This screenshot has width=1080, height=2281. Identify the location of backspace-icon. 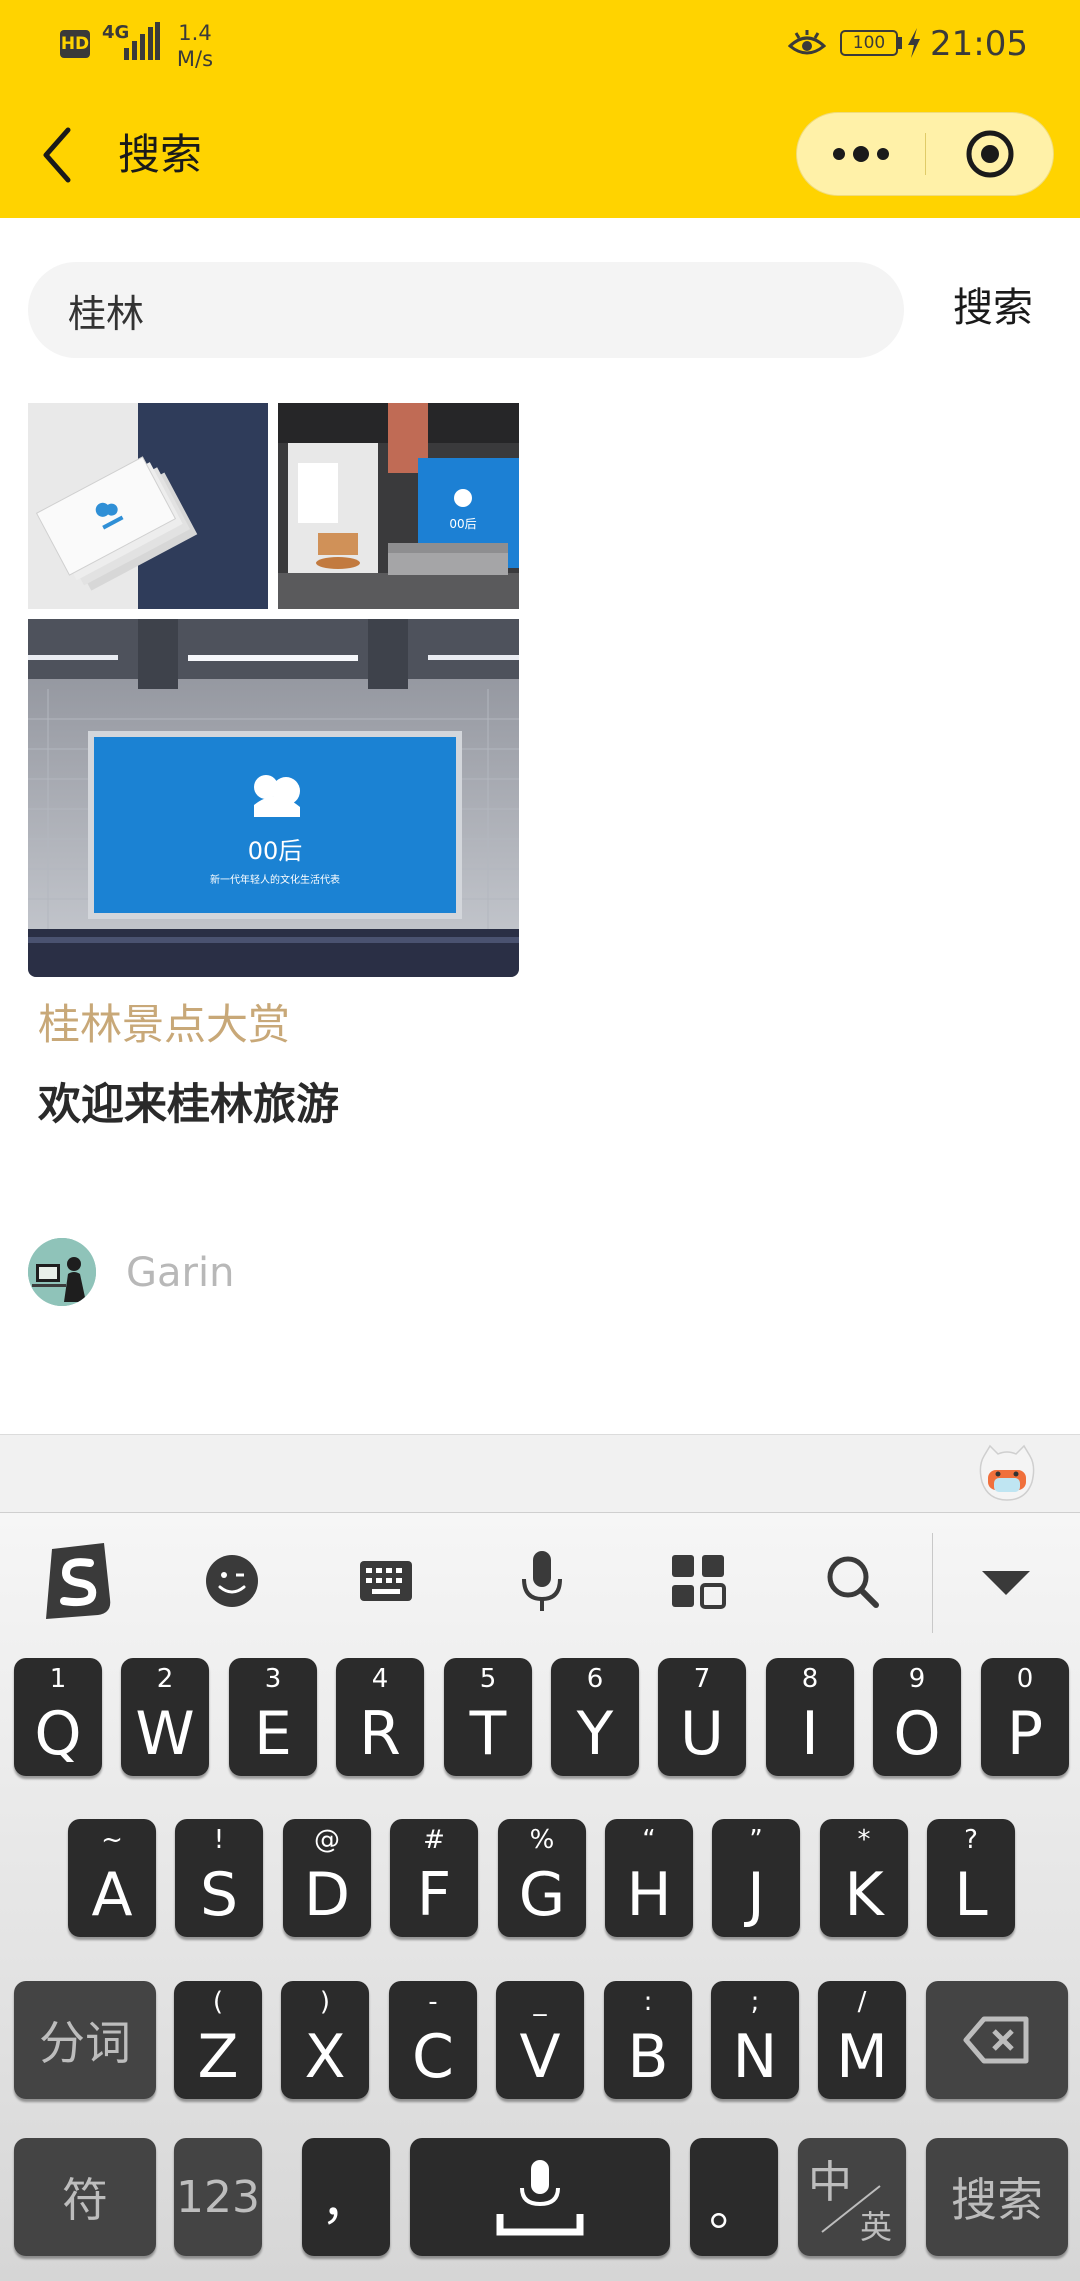
(996, 2040).